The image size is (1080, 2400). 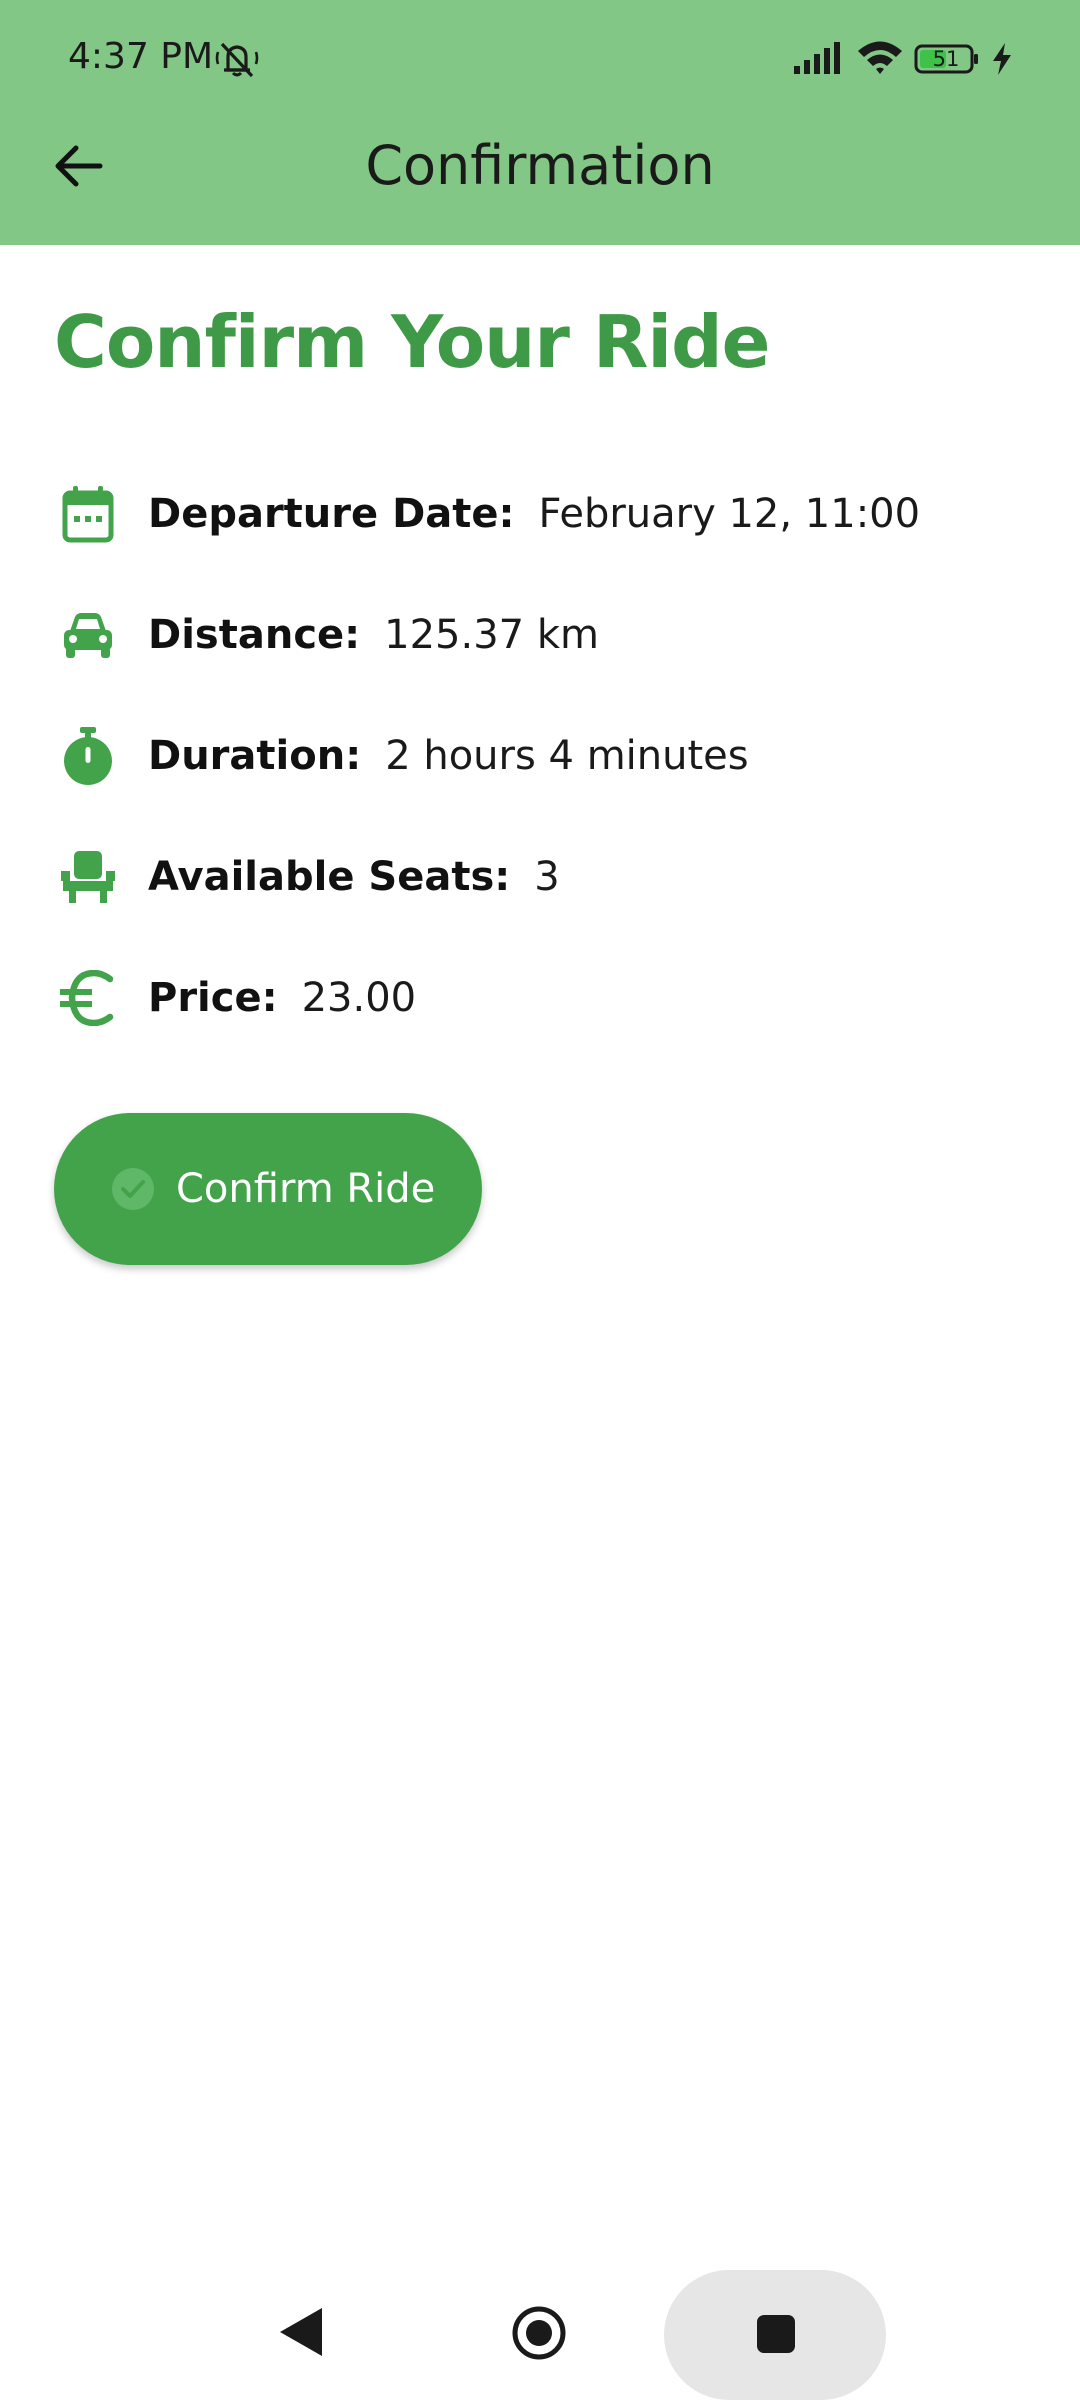 What do you see at coordinates (329, 877) in the screenshot?
I see `detail-label: Available Seats:` at bounding box center [329, 877].